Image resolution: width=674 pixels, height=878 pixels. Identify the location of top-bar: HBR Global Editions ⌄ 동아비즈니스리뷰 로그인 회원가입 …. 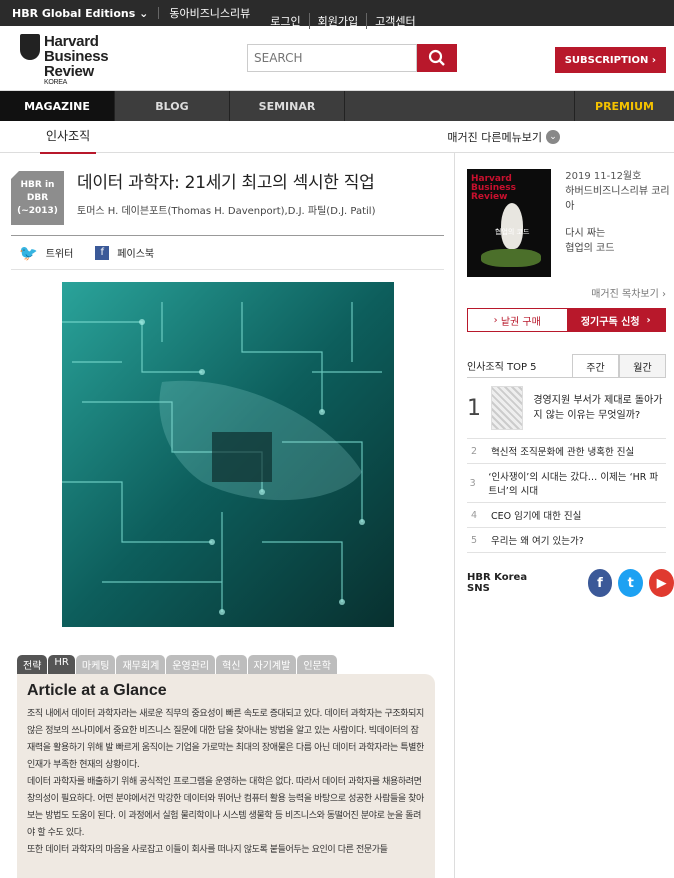
(337, 14).